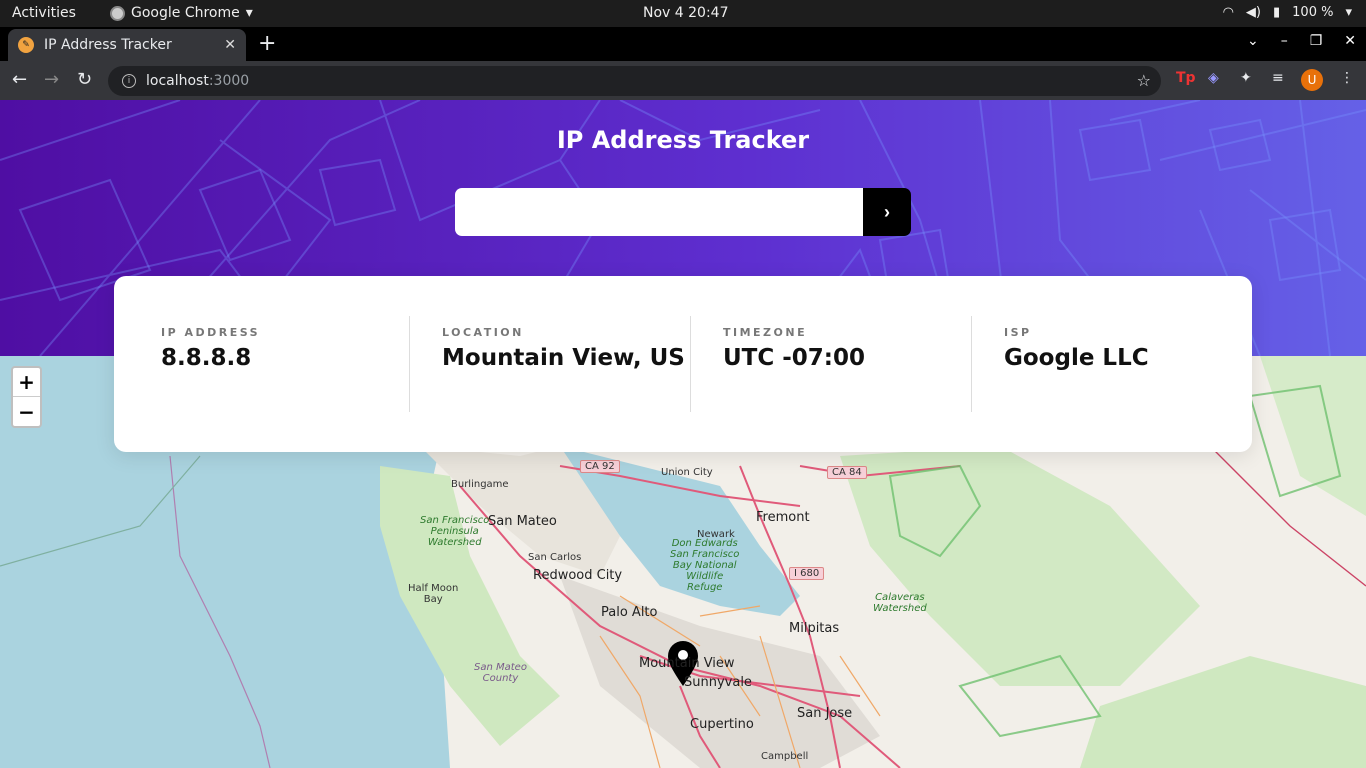 The height and width of the screenshot is (768, 1366). What do you see at coordinates (1253, 12) in the screenshot?
I see `volume-icon: ◀)` at bounding box center [1253, 12].